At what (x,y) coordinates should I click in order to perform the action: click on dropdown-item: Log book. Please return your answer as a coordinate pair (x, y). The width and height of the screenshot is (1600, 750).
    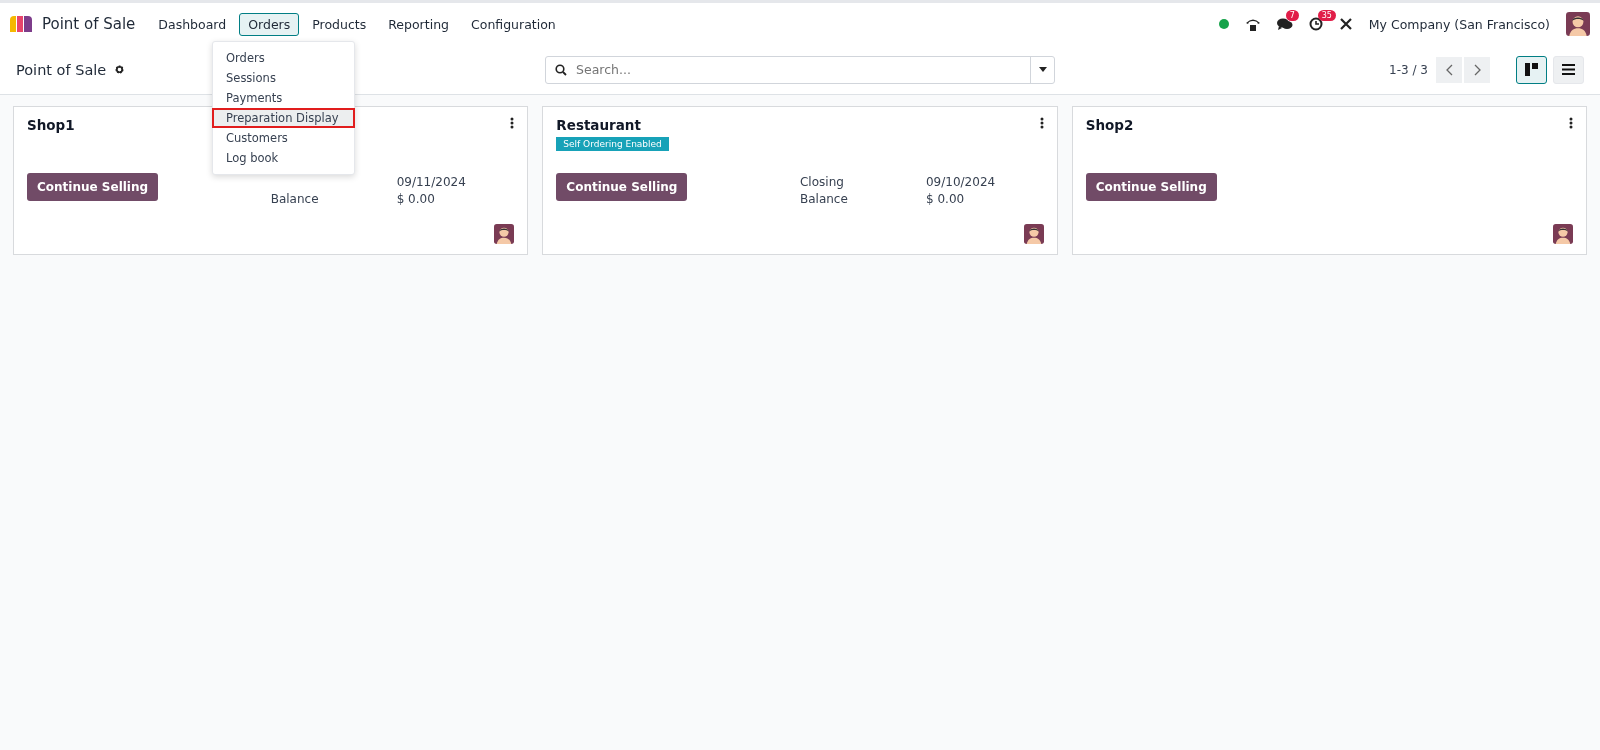
    Looking at the image, I should click on (283, 158).